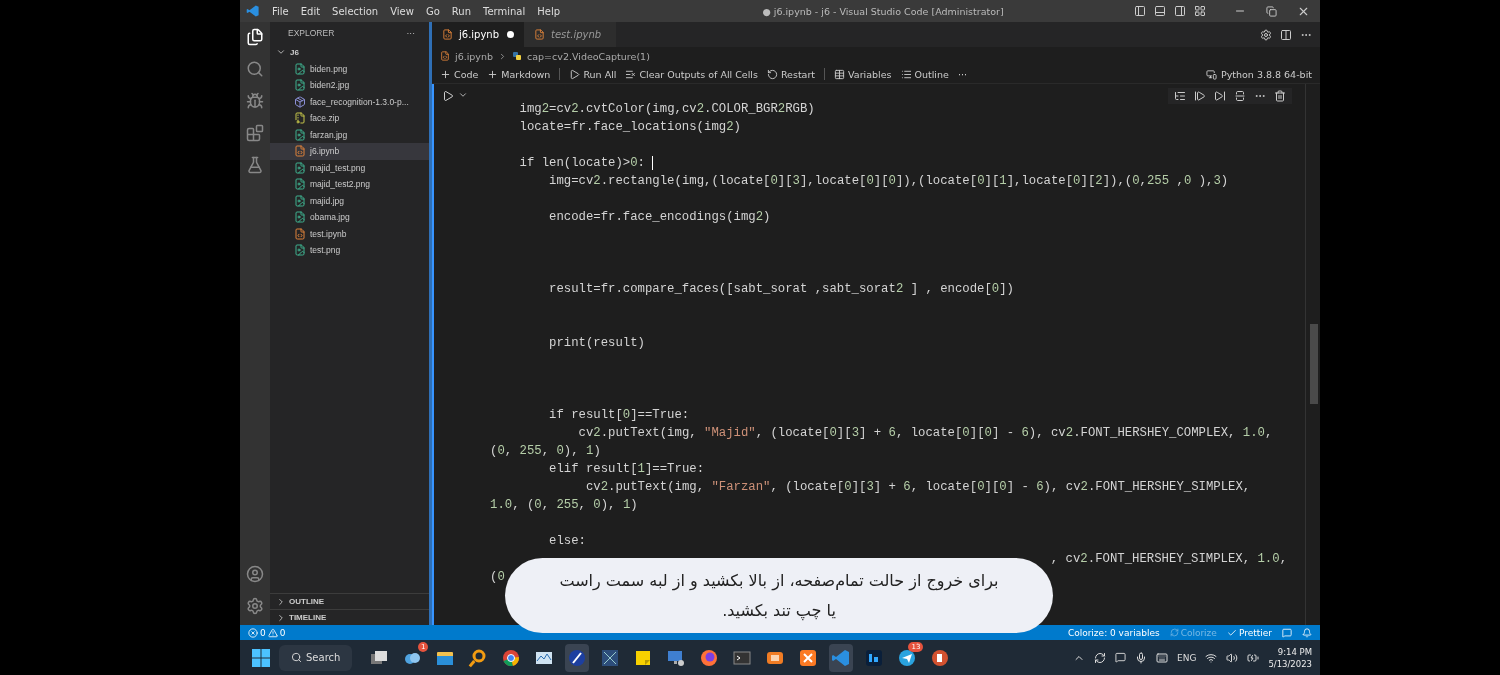 The image size is (1500, 675). I want to click on toolbar-button: Restart, so click(791, 74).